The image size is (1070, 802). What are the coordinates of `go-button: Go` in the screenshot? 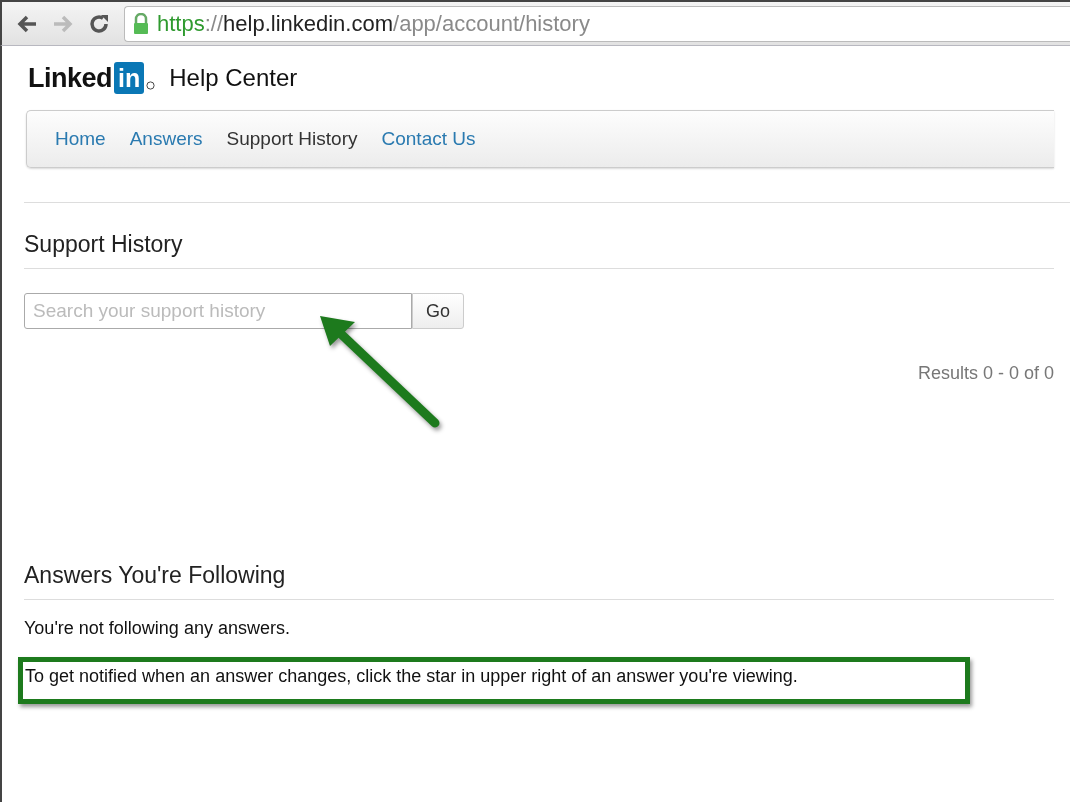 It's located at (438, 311).